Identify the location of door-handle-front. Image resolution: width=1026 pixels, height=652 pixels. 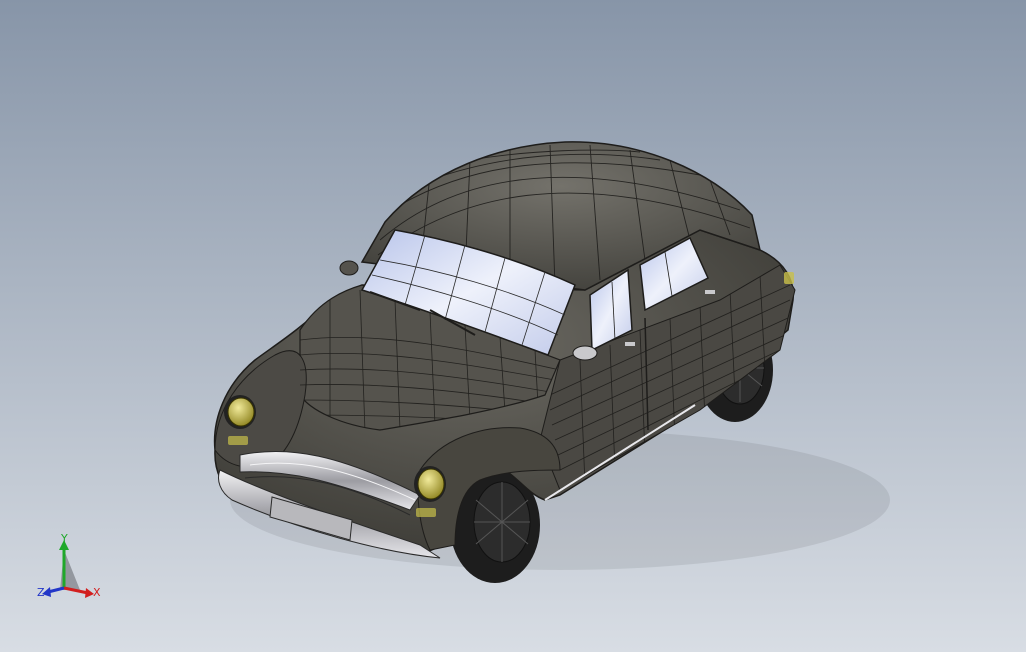
(630, 344).